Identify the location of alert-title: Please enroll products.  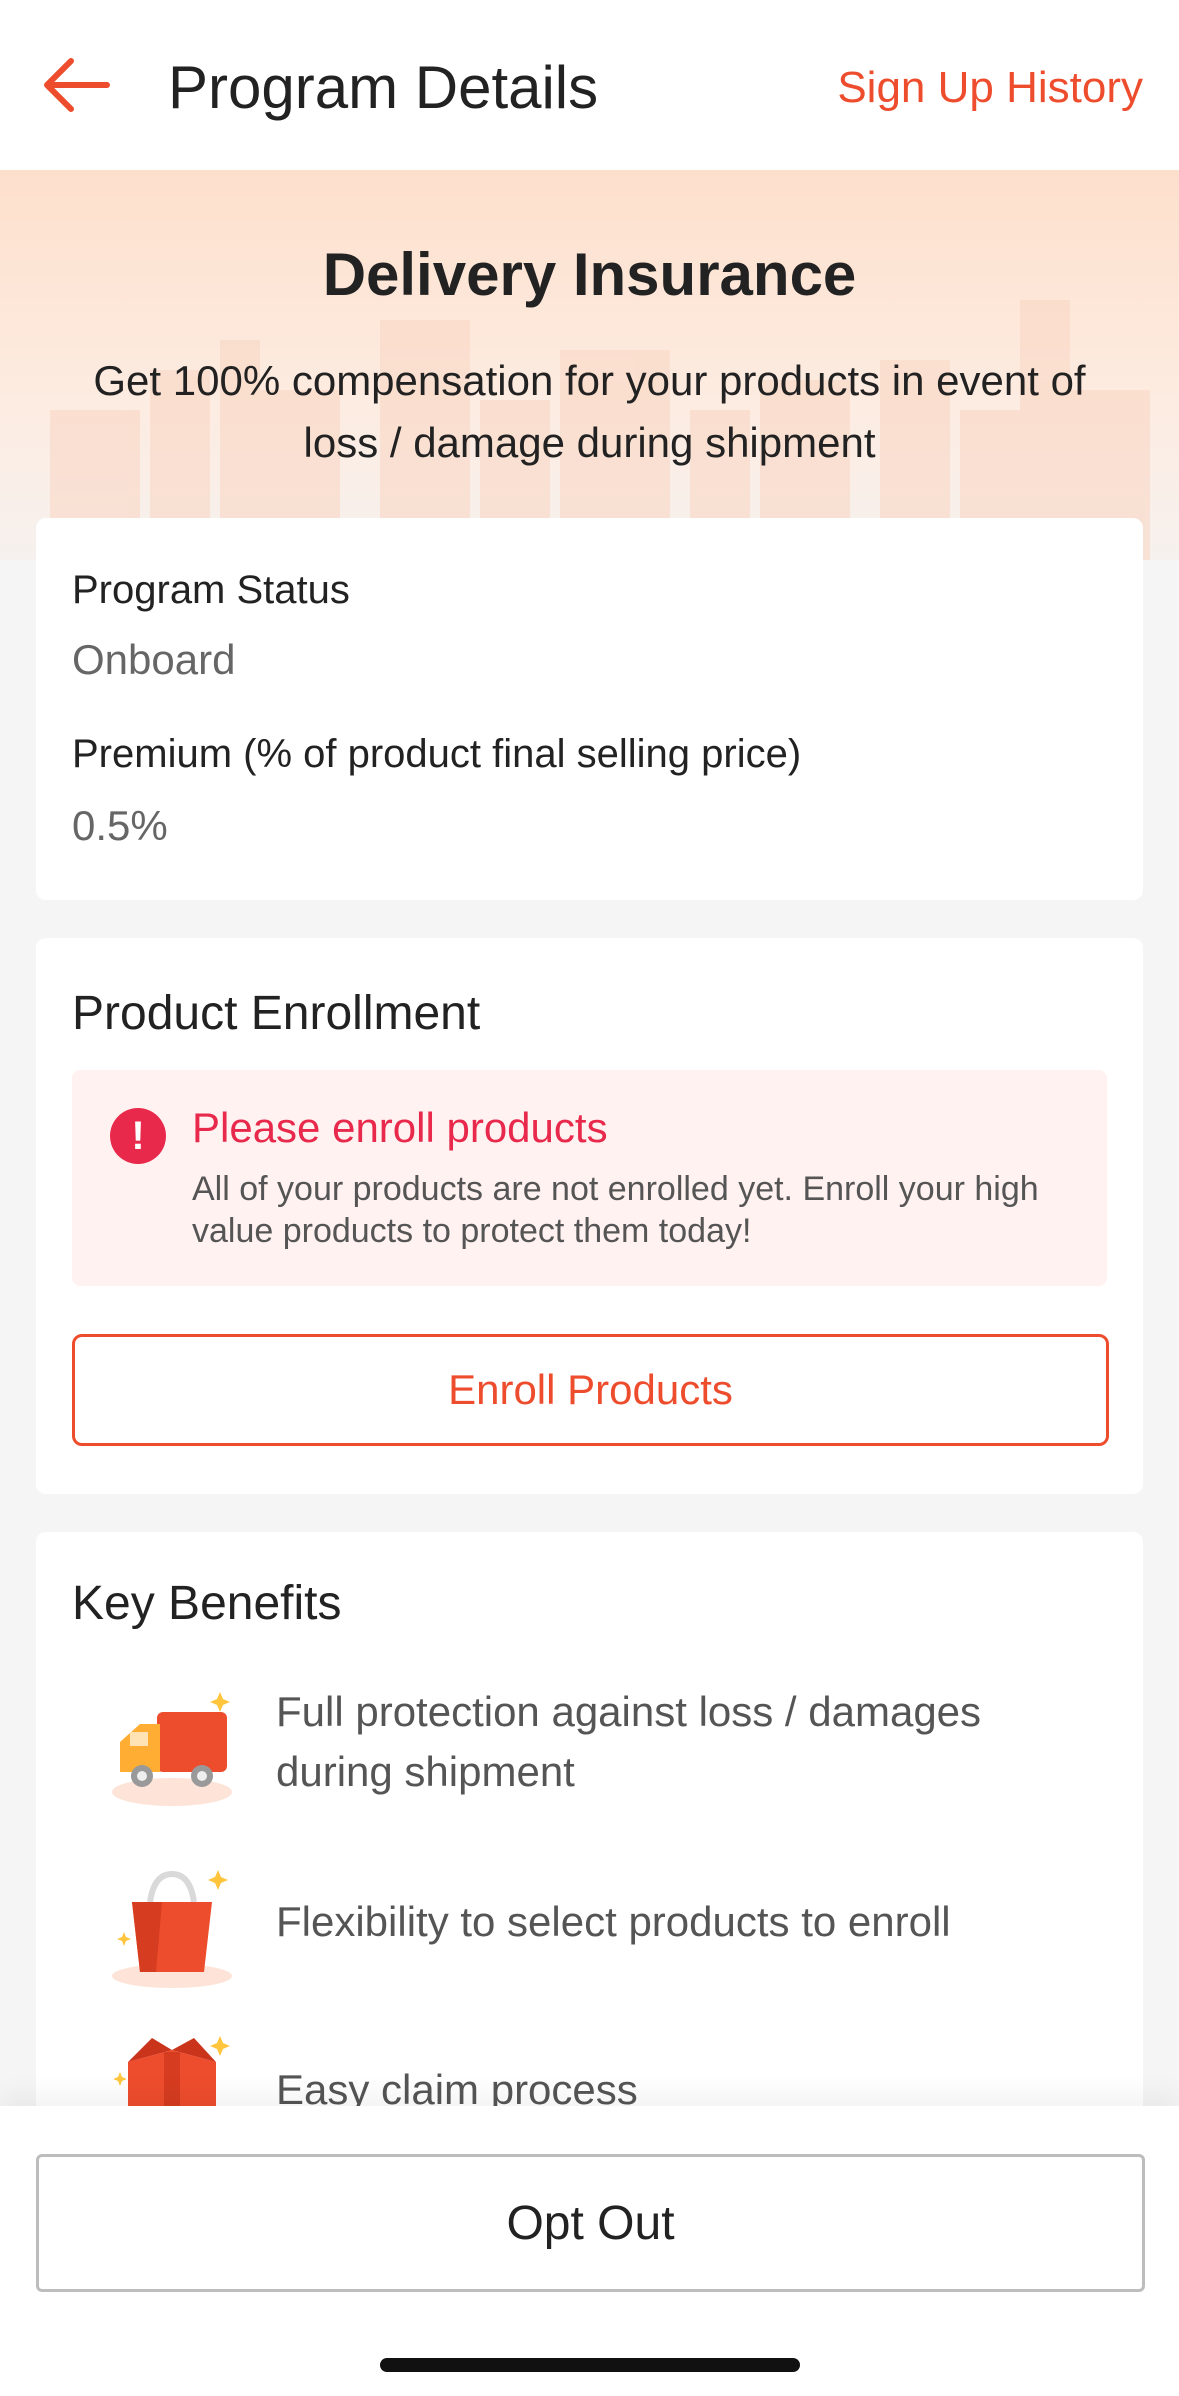
(400, 1127).